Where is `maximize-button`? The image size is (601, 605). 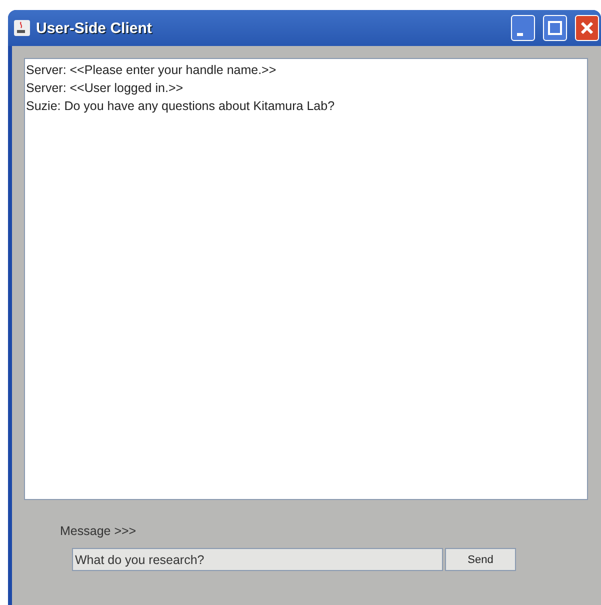 maximize-button is located at coordinates (555, 28).